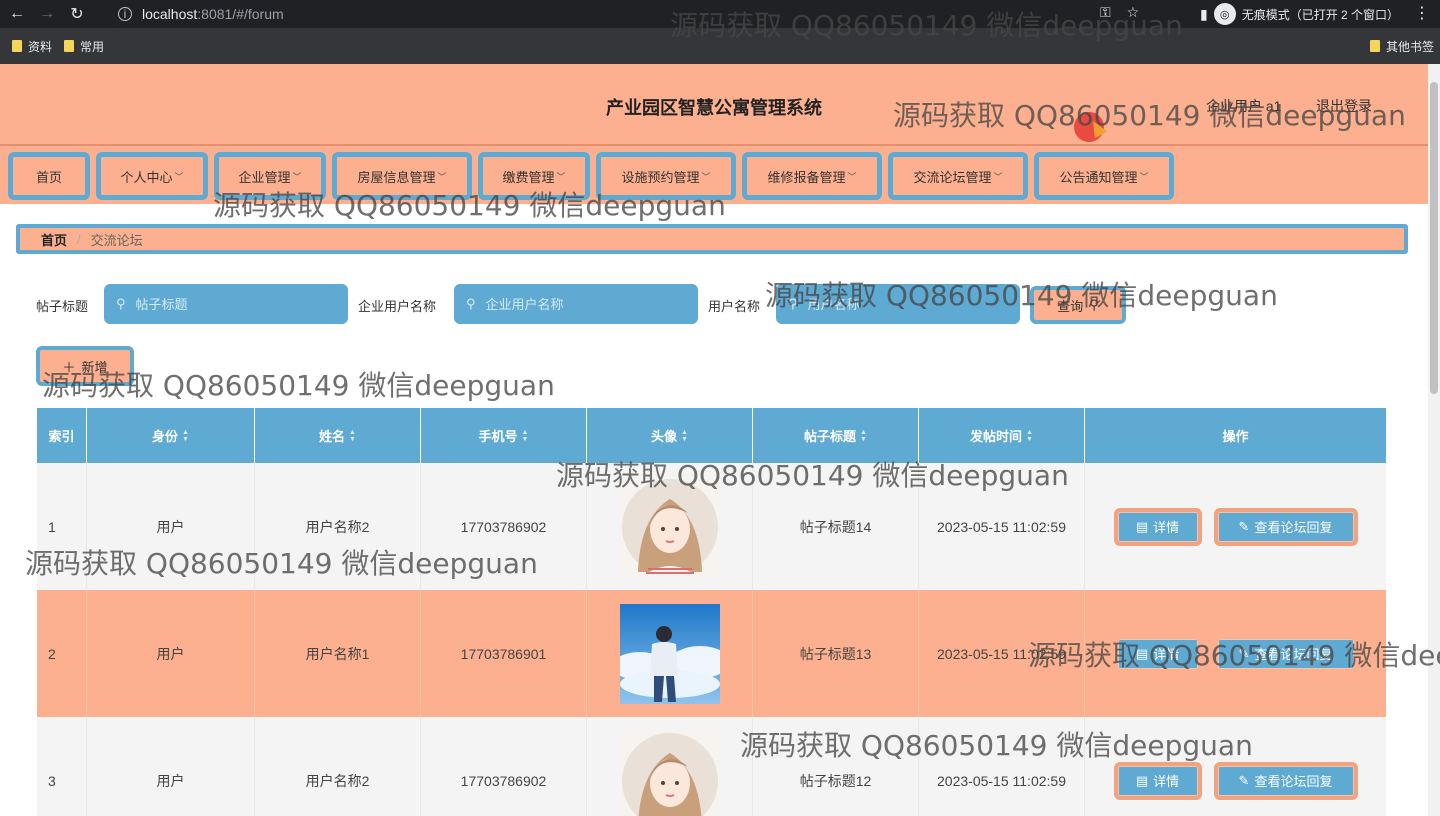  I want to click on url-path: :8081/#/forum, so click(240, 14).